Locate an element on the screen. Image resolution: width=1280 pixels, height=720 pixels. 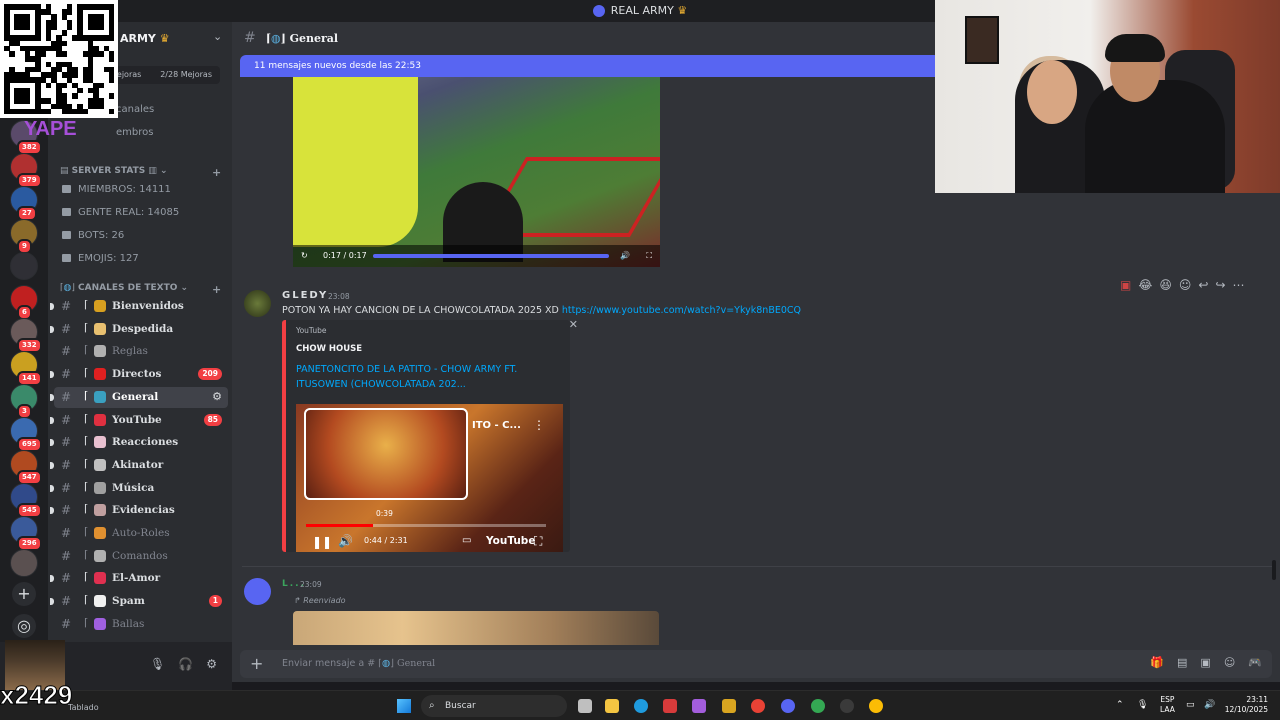
server-icon: 379 is located at coordinates (26, 170).